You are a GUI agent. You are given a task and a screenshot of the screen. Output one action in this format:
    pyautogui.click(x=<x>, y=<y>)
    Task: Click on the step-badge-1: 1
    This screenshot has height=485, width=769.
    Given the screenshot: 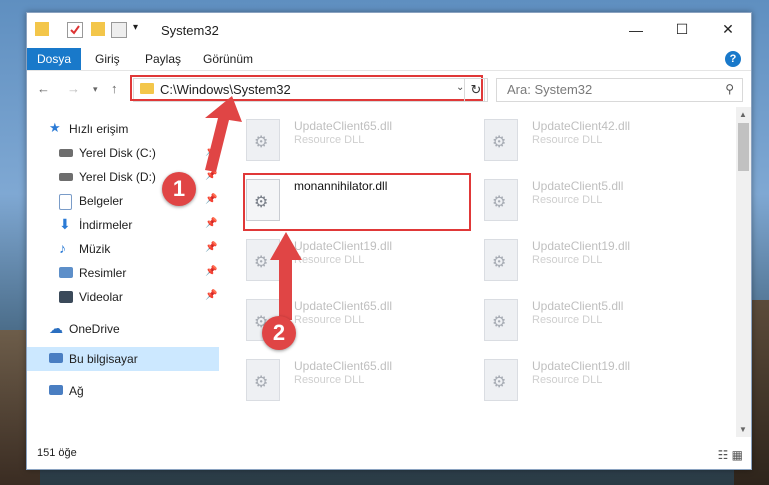 What is the action you would take?
    pyautogui.click(x=179, y=189)
    